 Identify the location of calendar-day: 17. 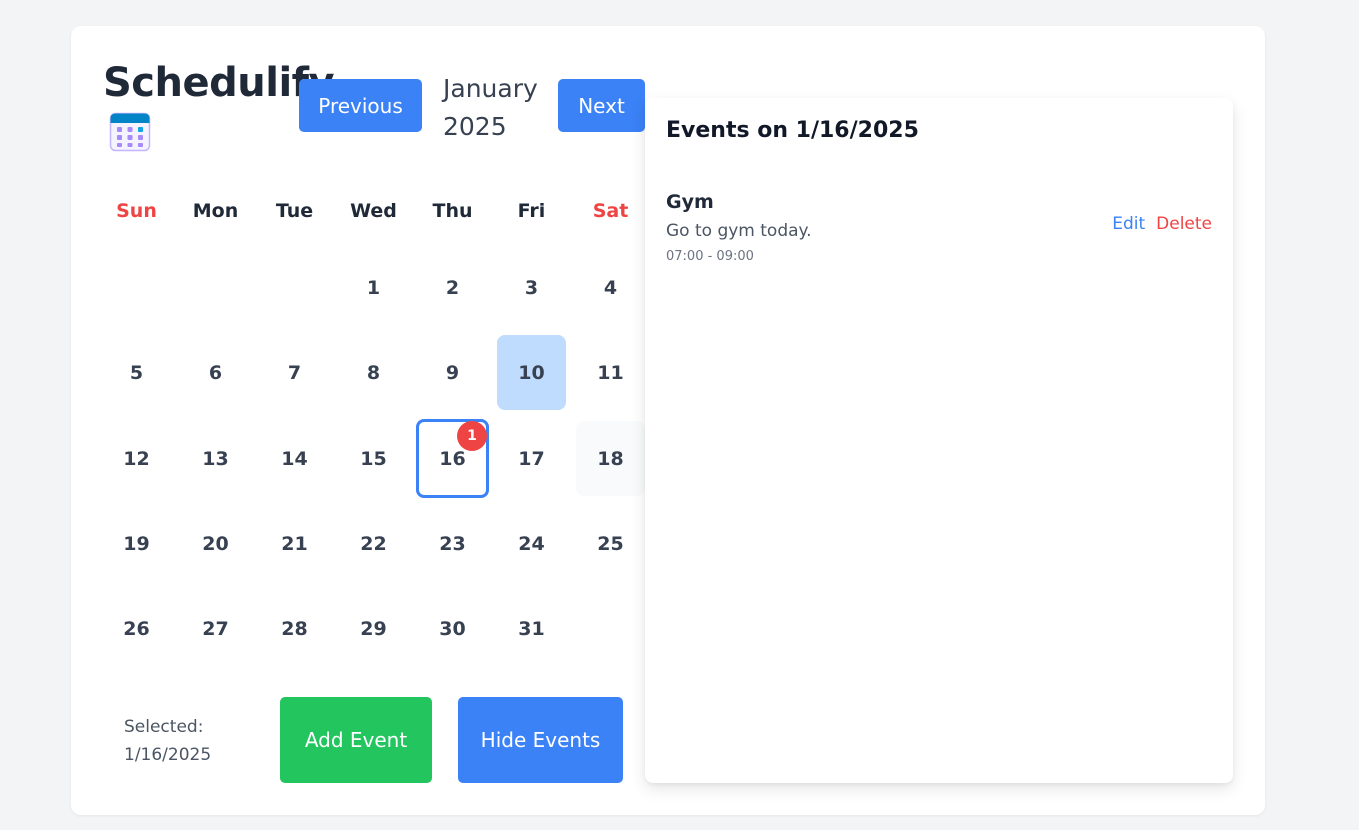
(531, 458).